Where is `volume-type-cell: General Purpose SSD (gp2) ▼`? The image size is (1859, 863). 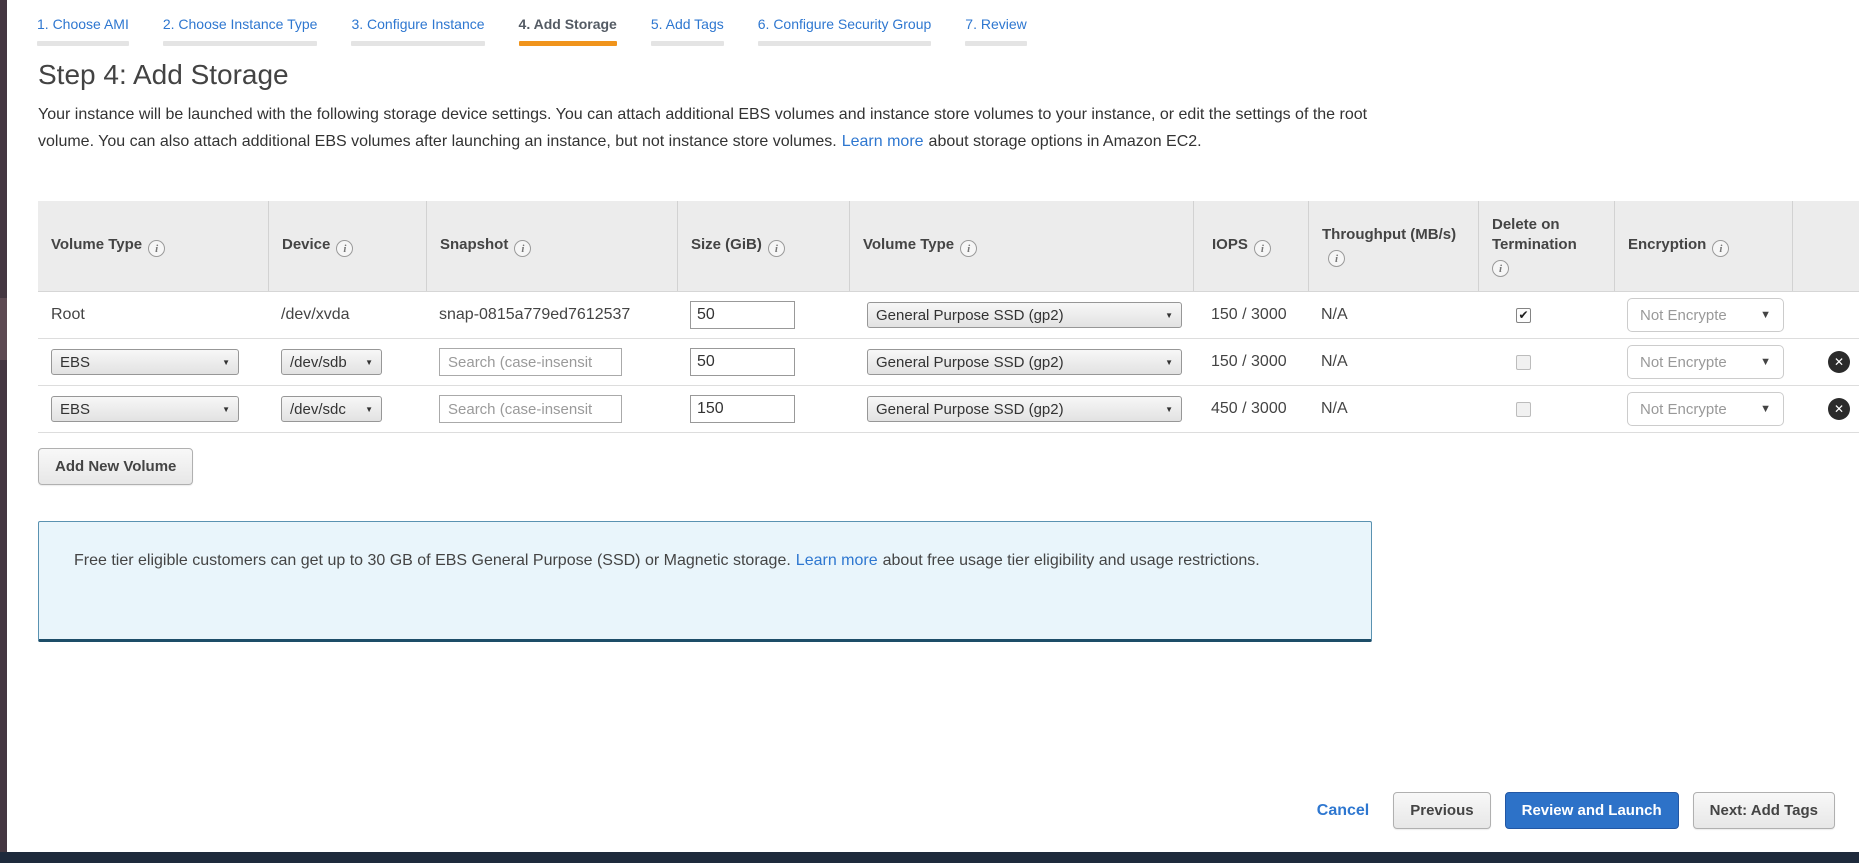 volume-type-cell: General Purpose SSD (gp2) ▼ is located at coordinates (1021, 409).